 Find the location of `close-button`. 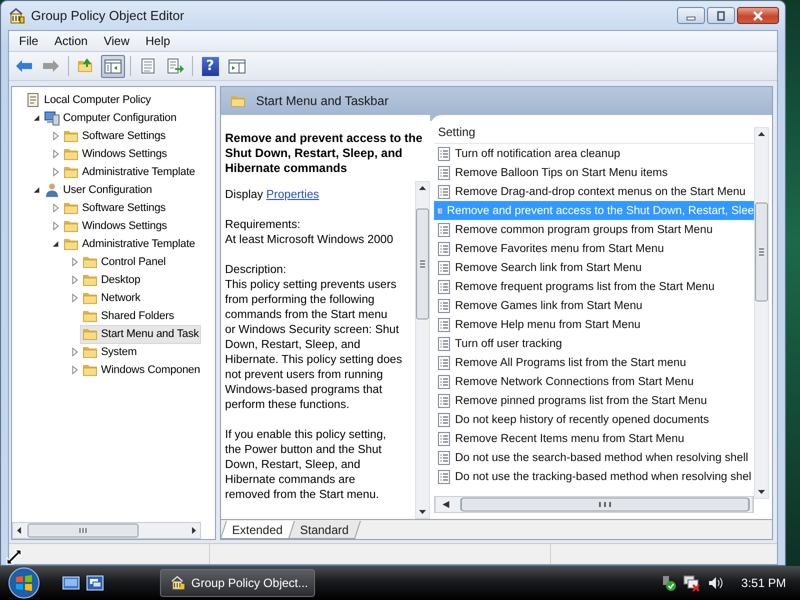

close-button is located at coordinates (758, 15).